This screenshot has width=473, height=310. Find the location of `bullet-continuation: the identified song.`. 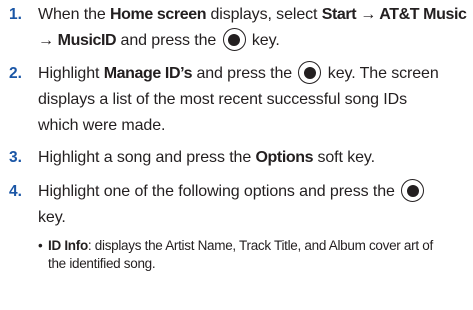

bullet-continuation: the identified song. is located at coordinates (102, 263).